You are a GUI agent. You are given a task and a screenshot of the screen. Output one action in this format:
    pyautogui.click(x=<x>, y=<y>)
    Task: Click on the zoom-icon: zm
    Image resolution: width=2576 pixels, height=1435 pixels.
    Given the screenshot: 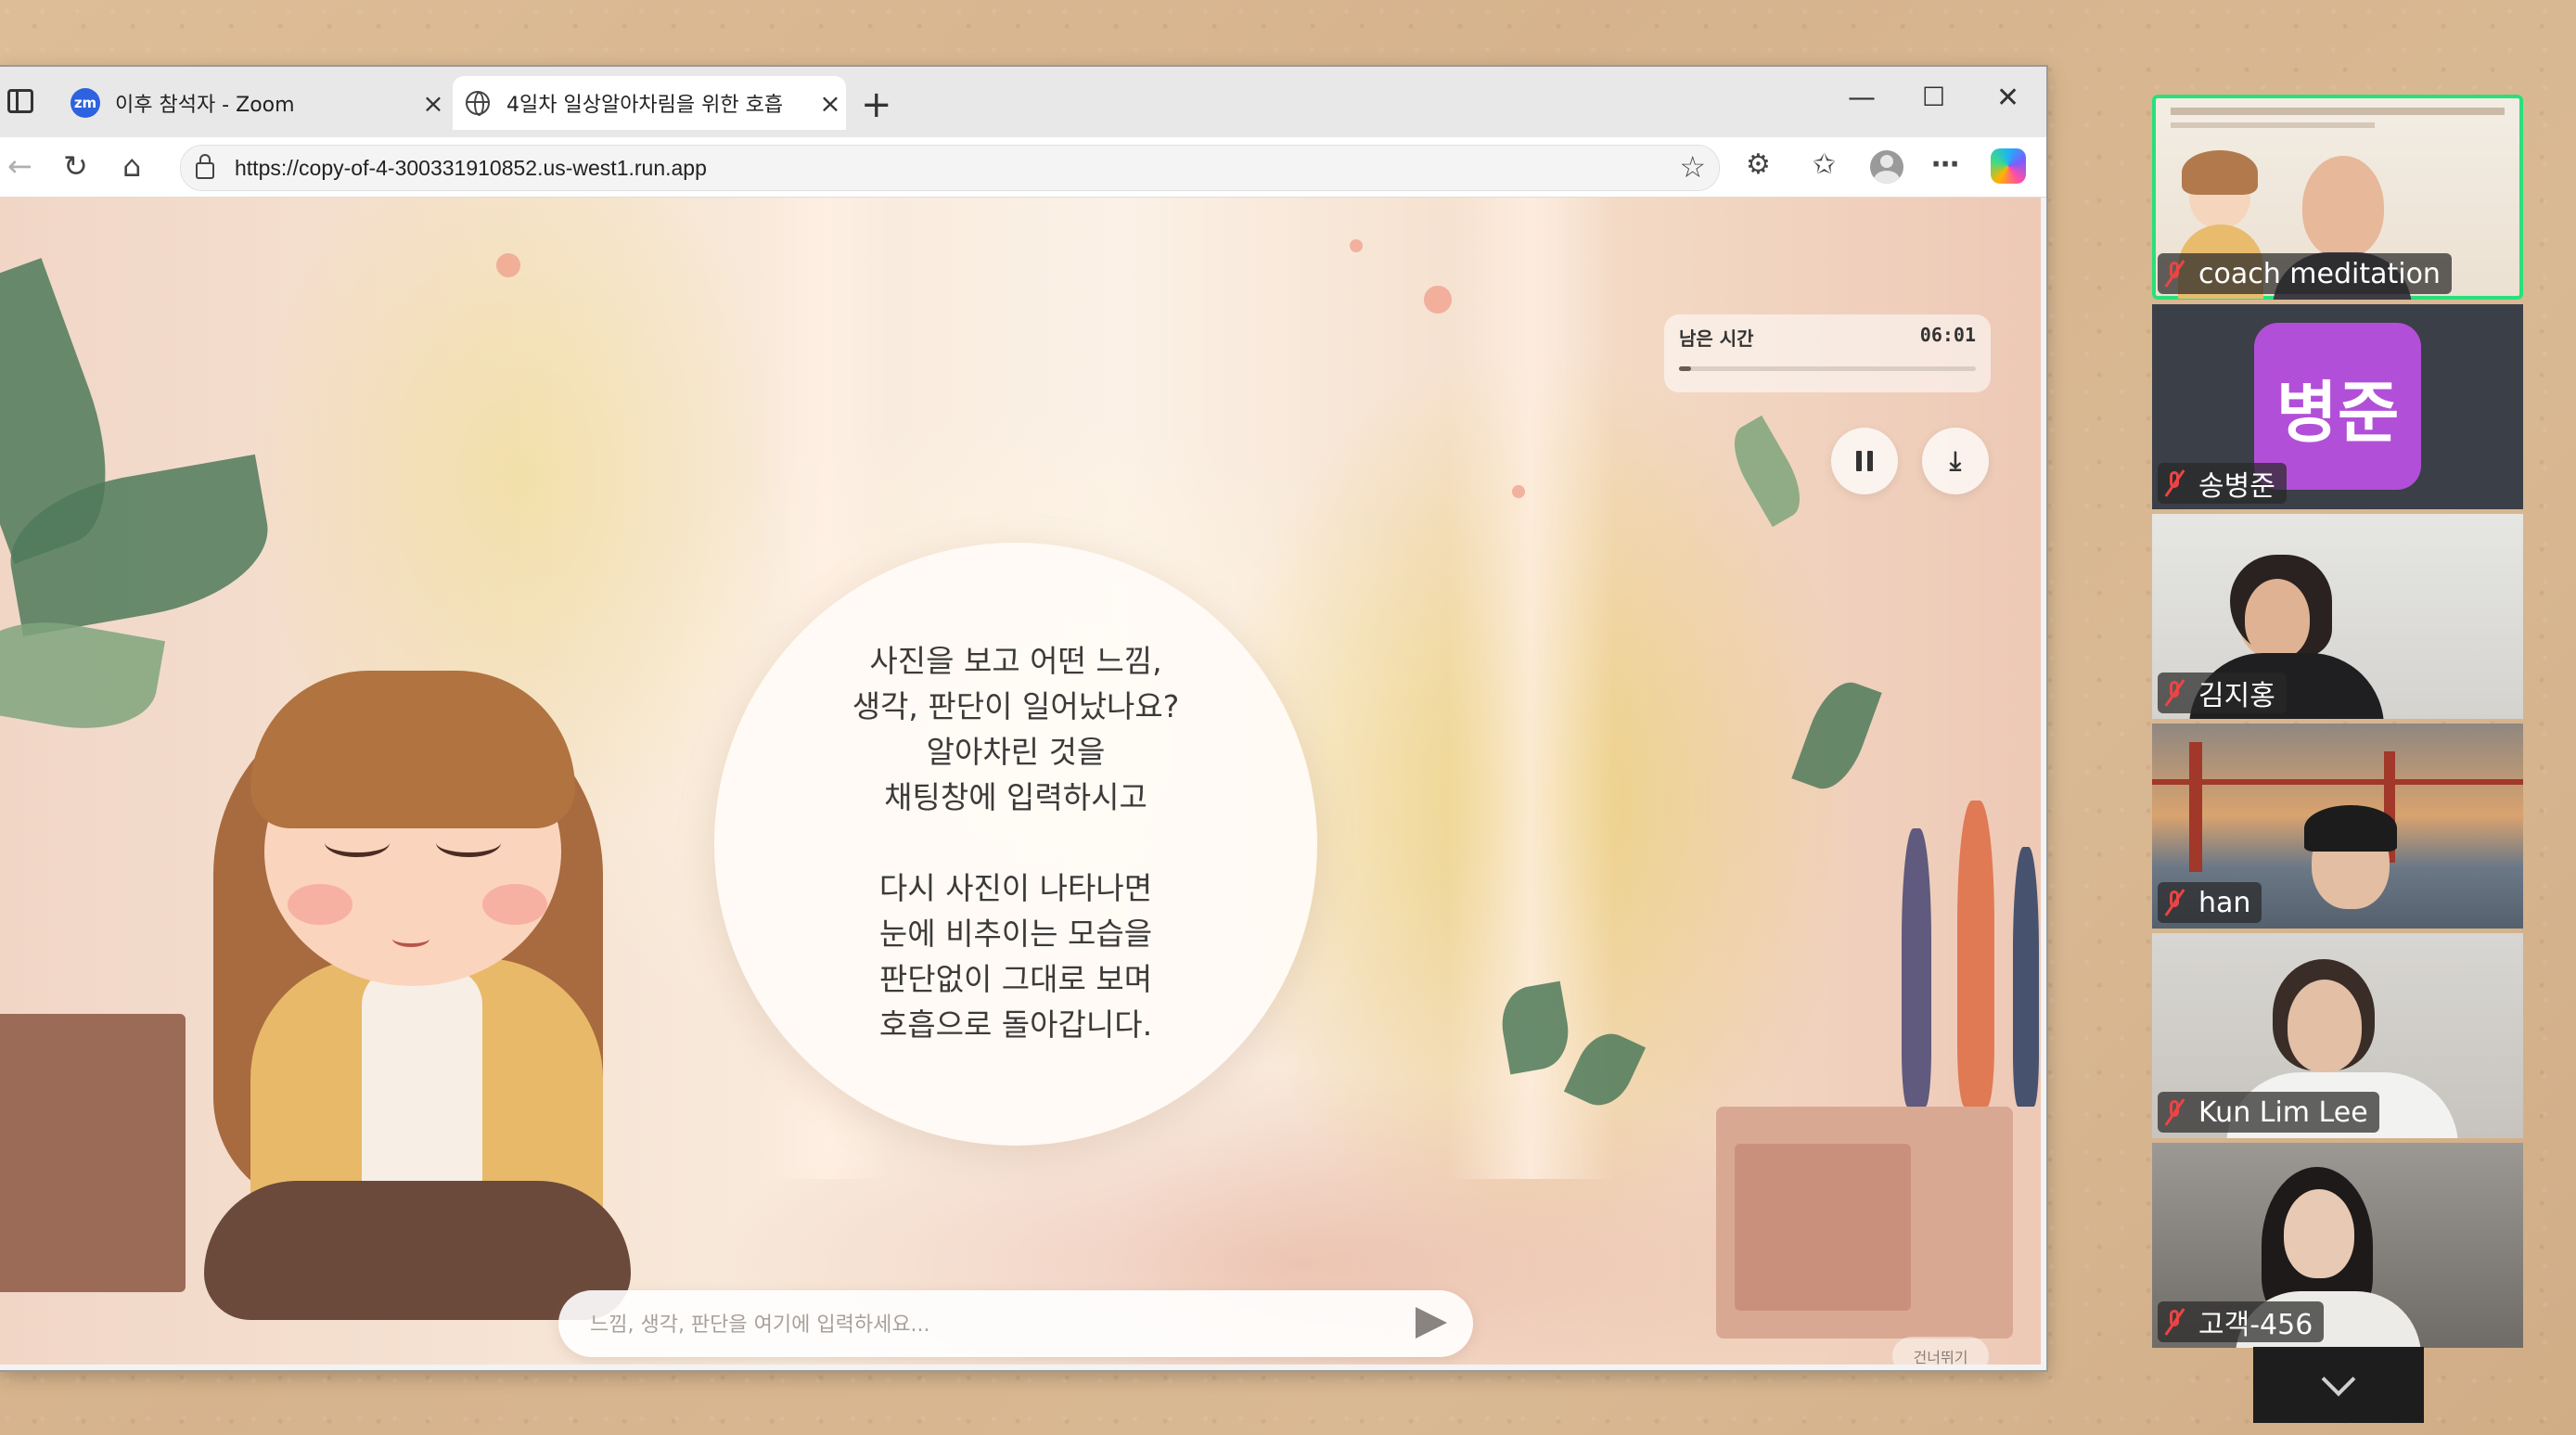 What is the action you would take?
    pyautogui.click(x=85, y=103)
    